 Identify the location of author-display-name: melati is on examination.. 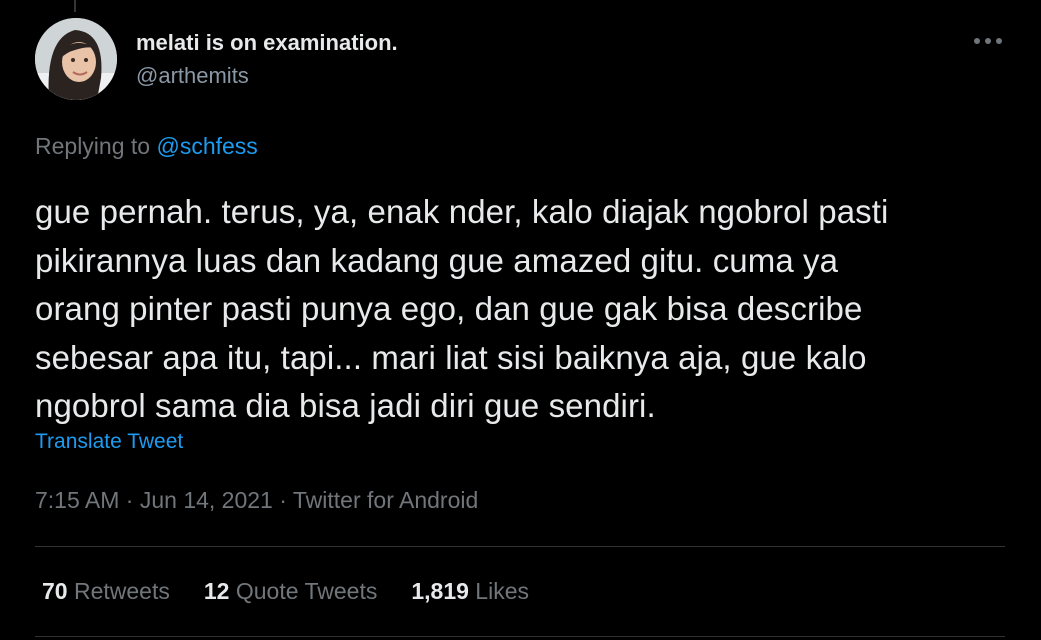
(267, 43).